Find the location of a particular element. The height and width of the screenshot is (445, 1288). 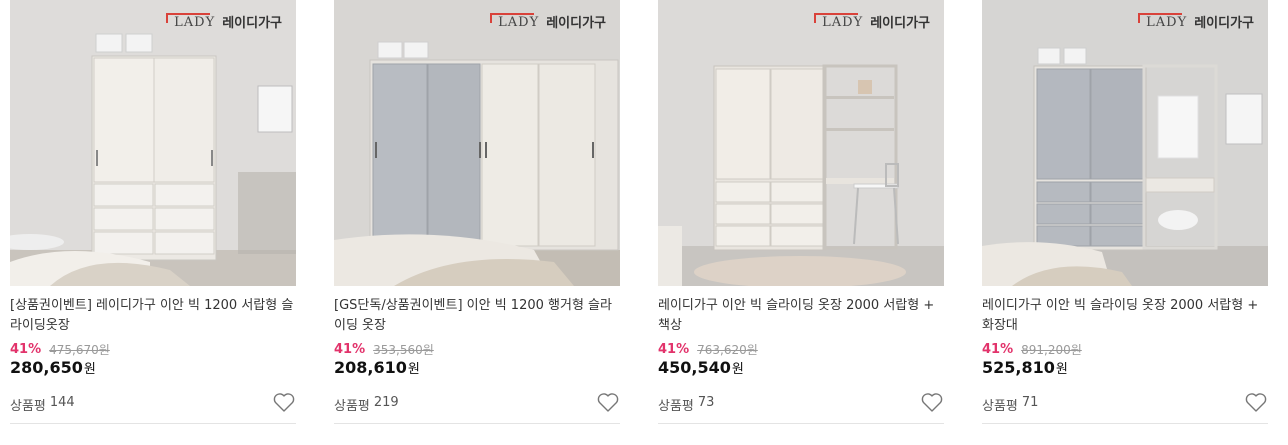

final-price-value: 525,810 is located at coordinates (1018, 367).